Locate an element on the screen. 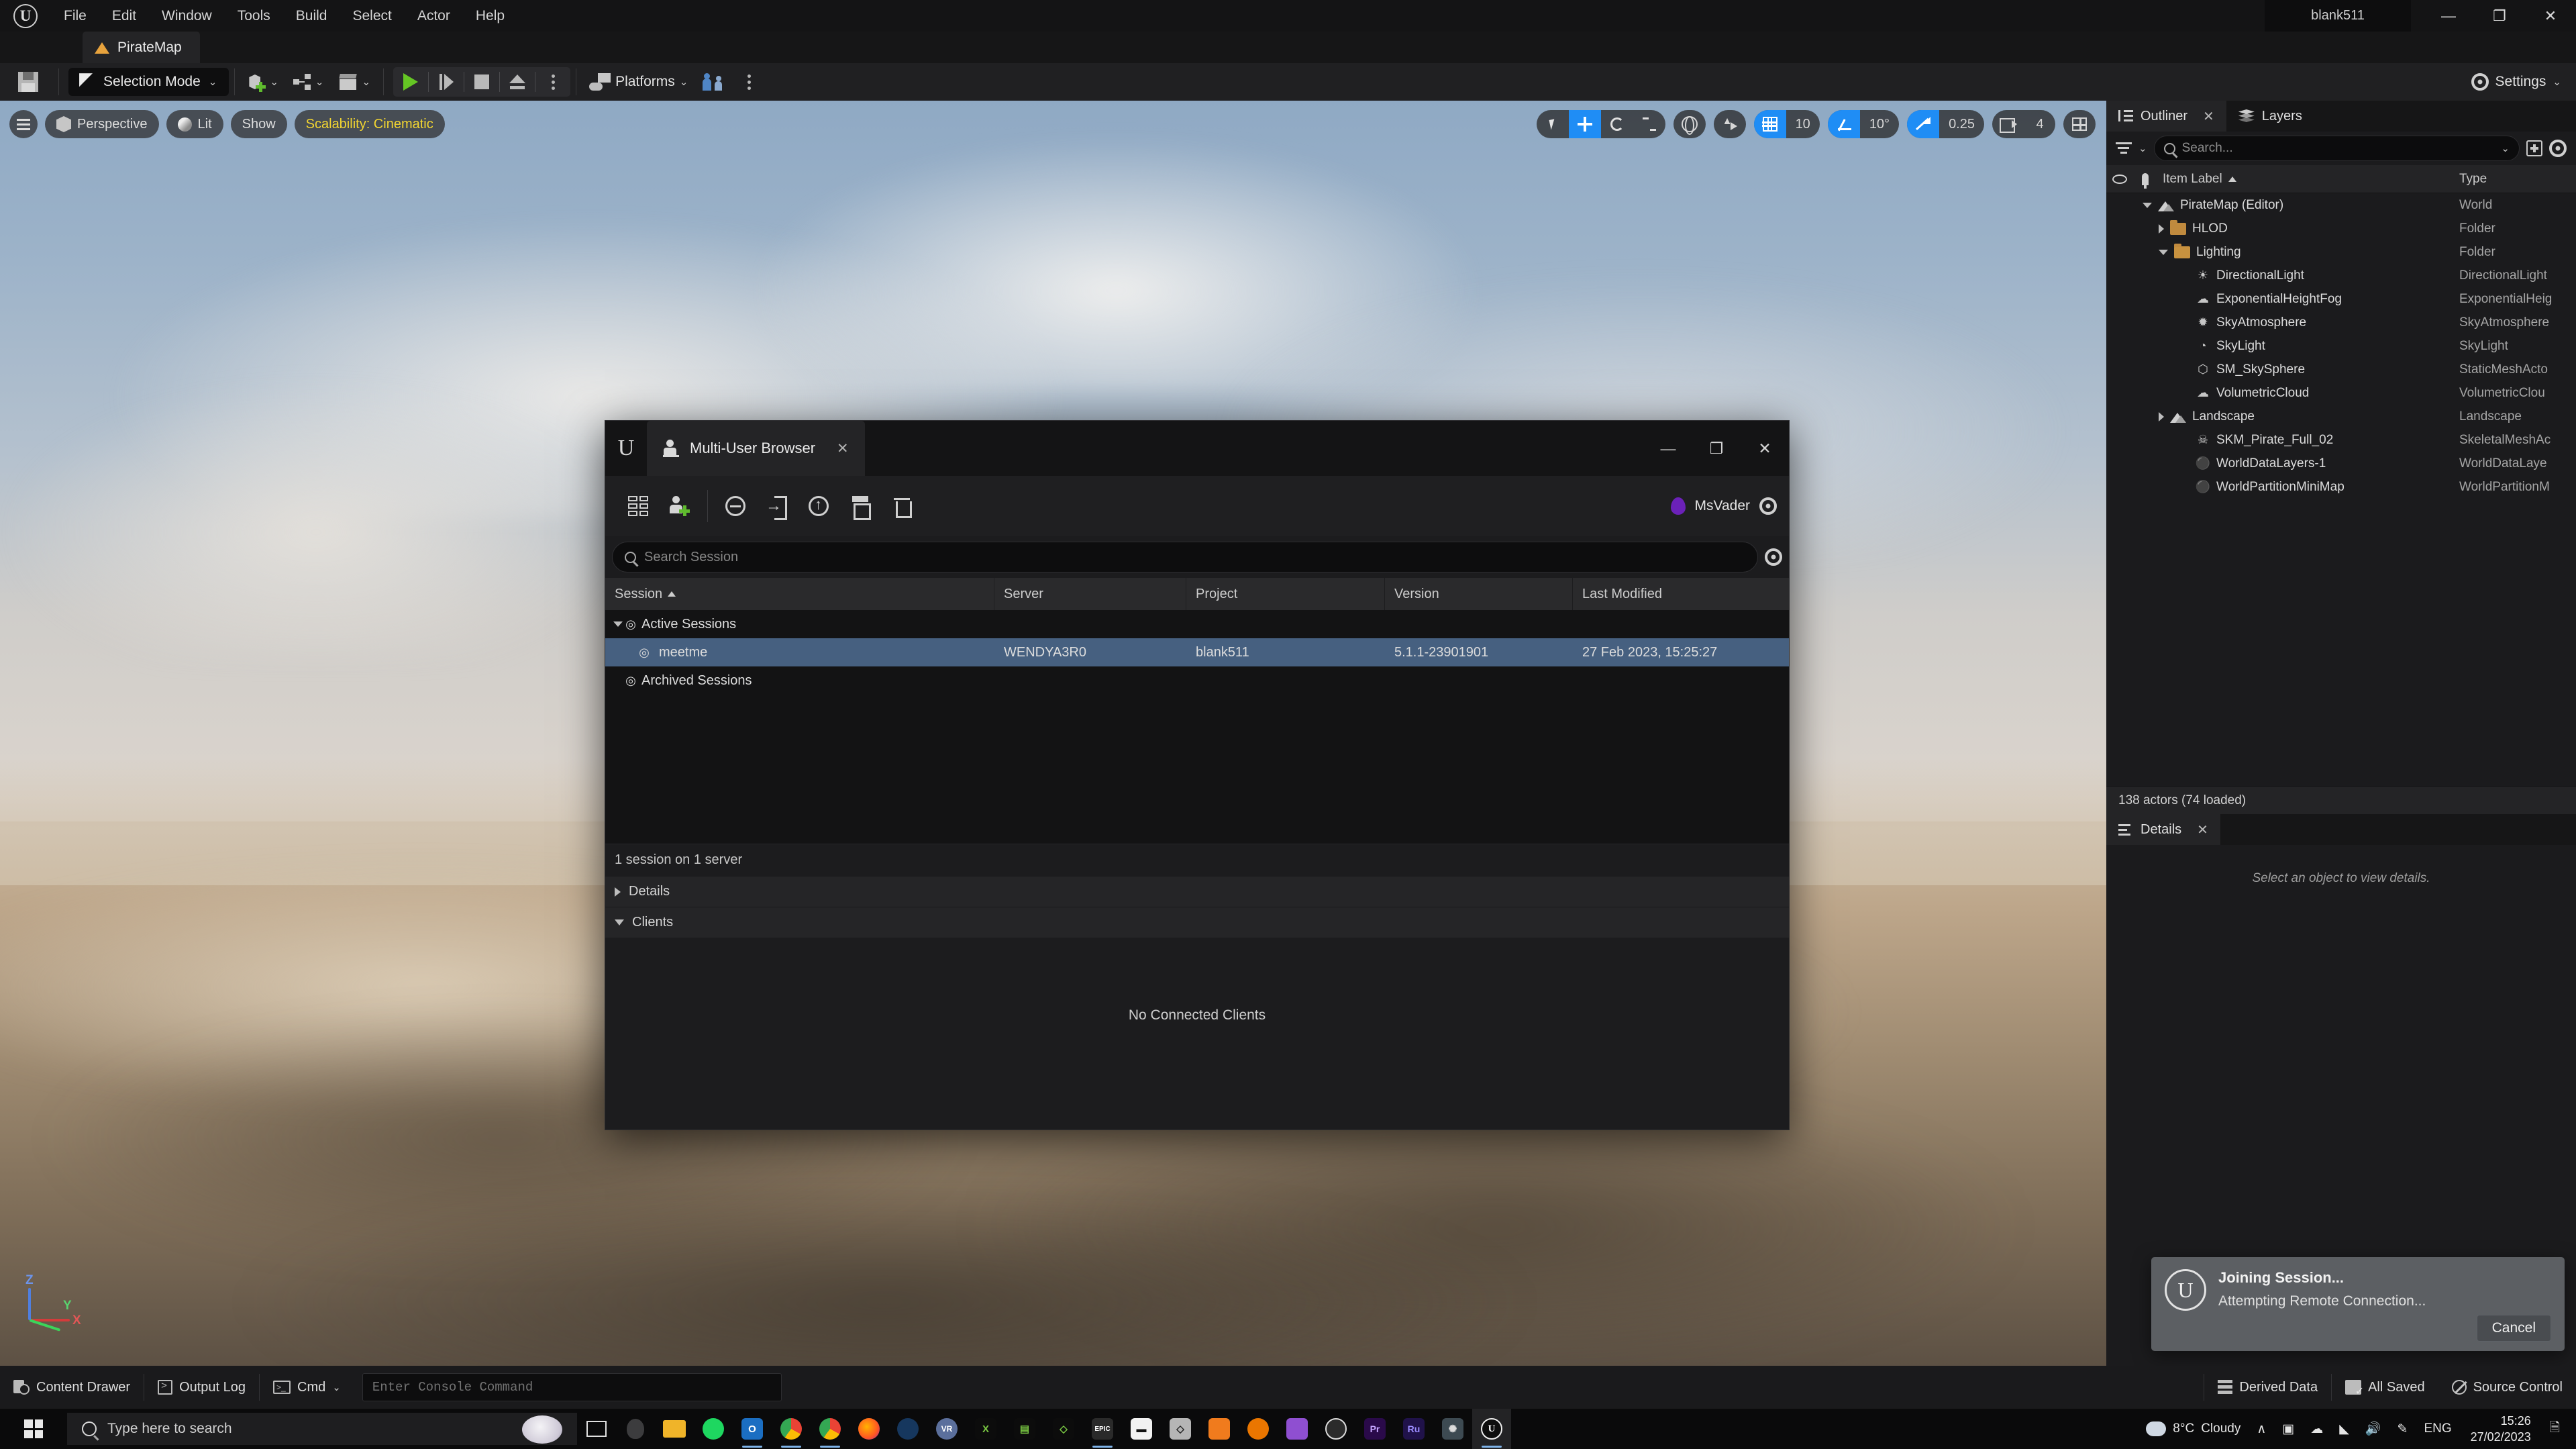 This screenshot has height=1449, width=2576. col-server: Server is located at coordinates (1090, 594).